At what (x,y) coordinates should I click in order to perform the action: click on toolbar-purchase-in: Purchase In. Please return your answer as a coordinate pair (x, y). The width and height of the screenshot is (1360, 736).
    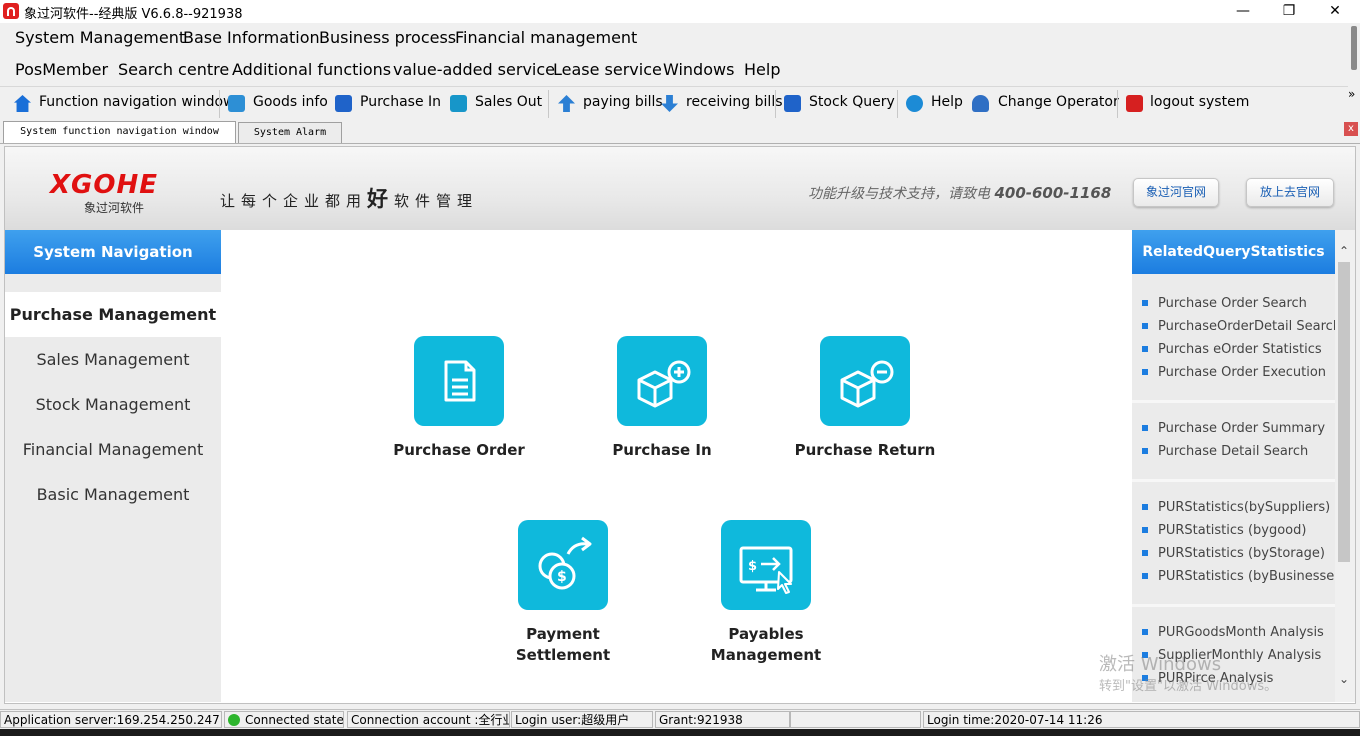
    Looking at the image, I should click on (400, 102).